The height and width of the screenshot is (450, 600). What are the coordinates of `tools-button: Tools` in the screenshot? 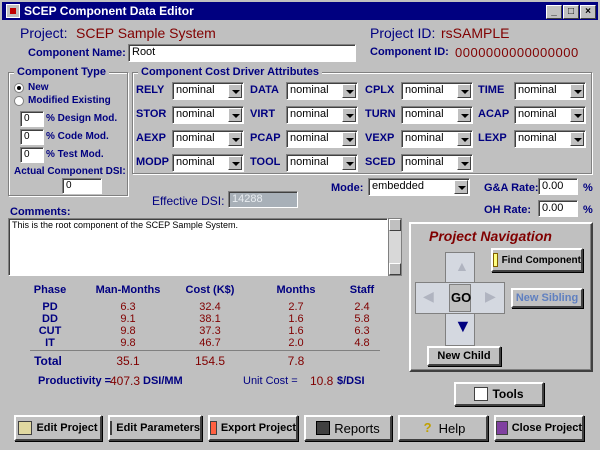 It's located at (499, 394).